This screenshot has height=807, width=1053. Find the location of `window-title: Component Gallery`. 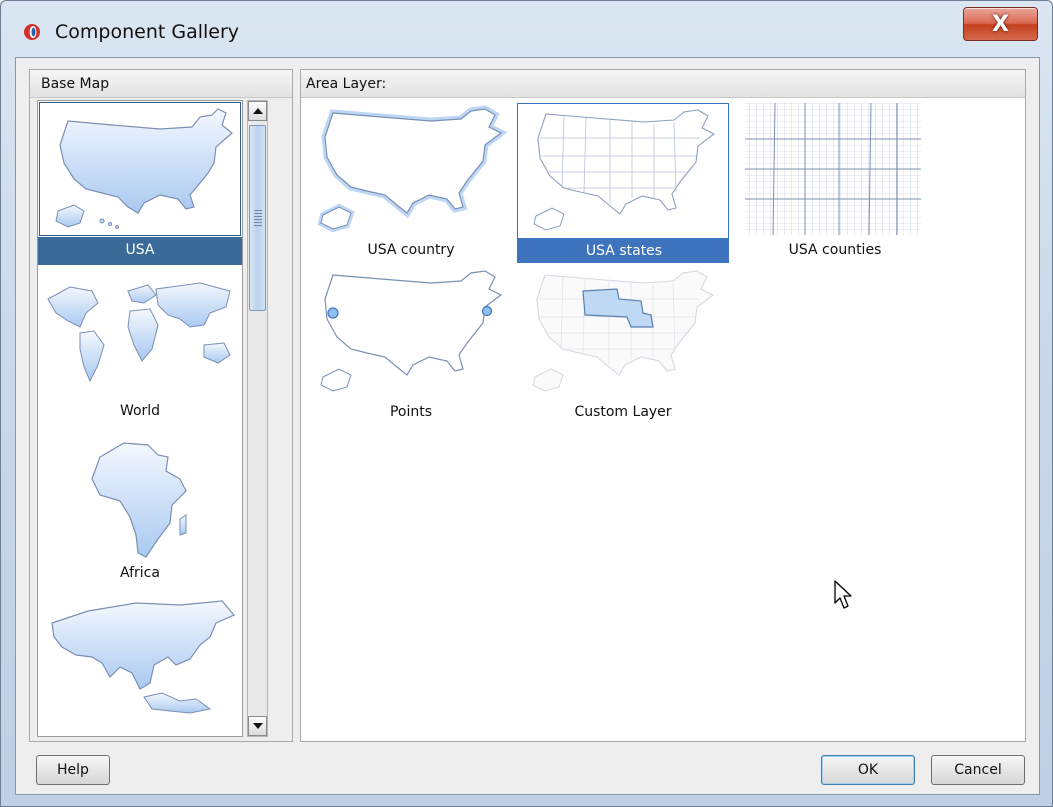

window-title: Component Gallery is located at coordinates (147, 32).